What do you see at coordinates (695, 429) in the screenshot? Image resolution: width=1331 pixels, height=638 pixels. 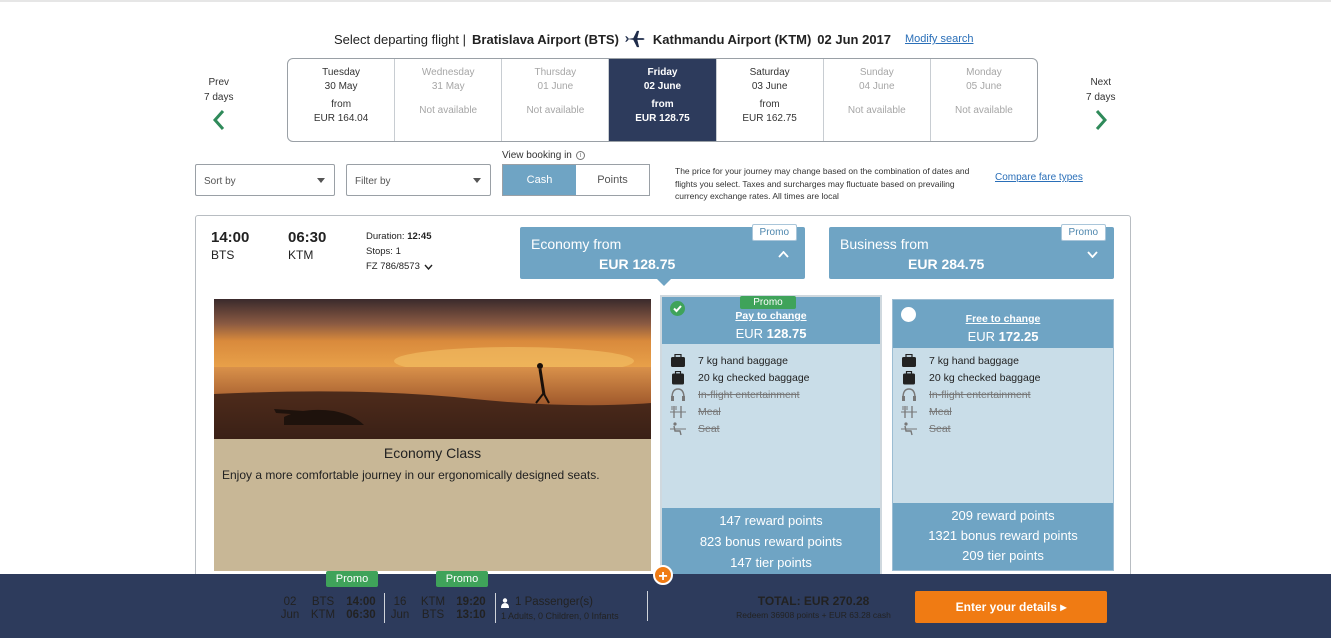 I see `feature-seat: Seat` at bounding box center [695, 429].